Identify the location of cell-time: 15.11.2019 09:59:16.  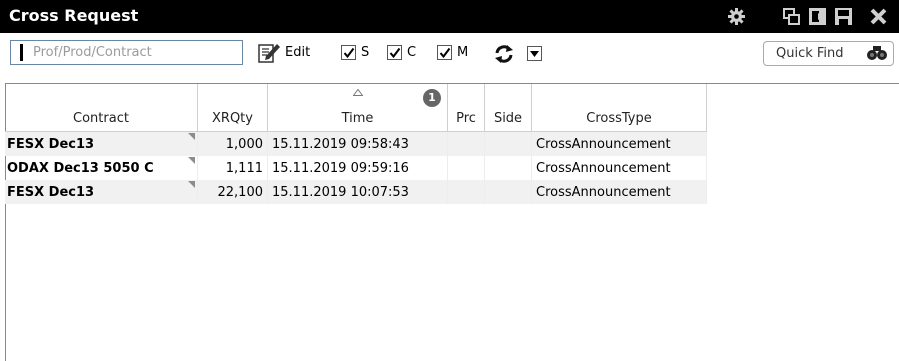
(357, 168).